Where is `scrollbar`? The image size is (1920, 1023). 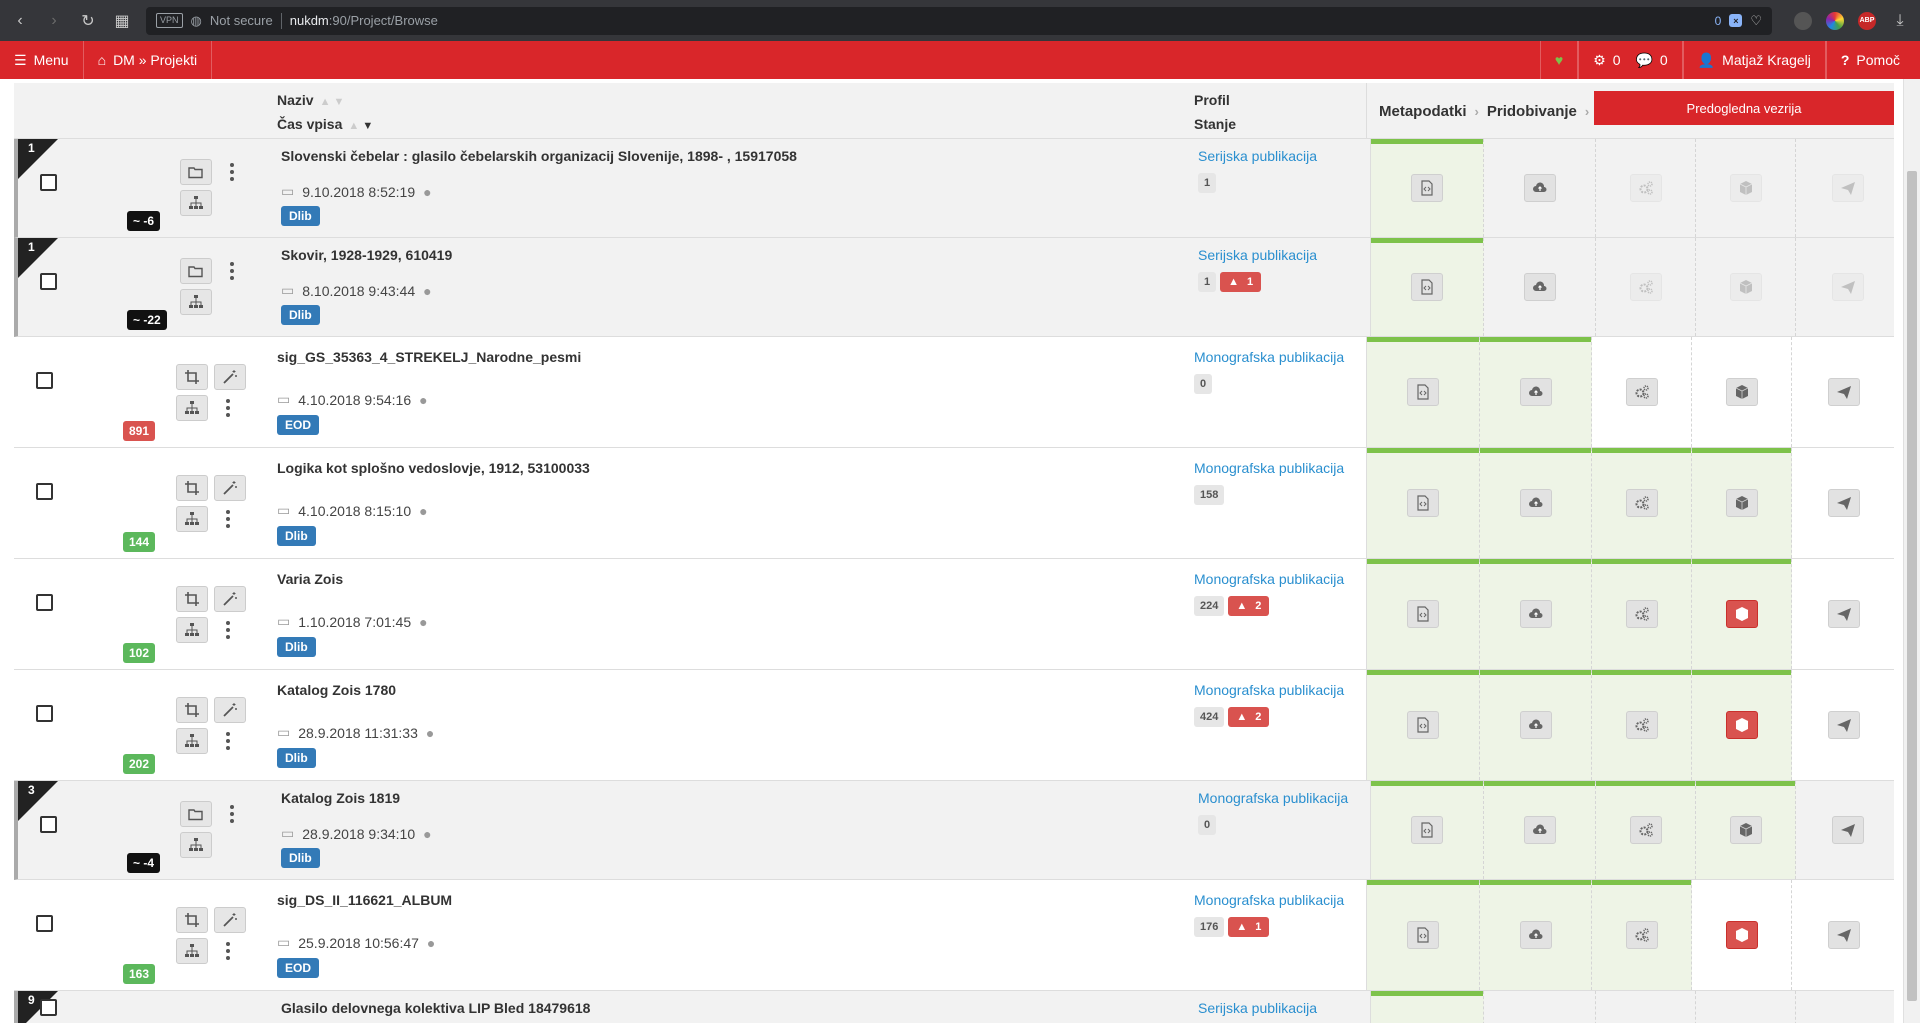
scrollbar is located at coordinates (1911, 551).